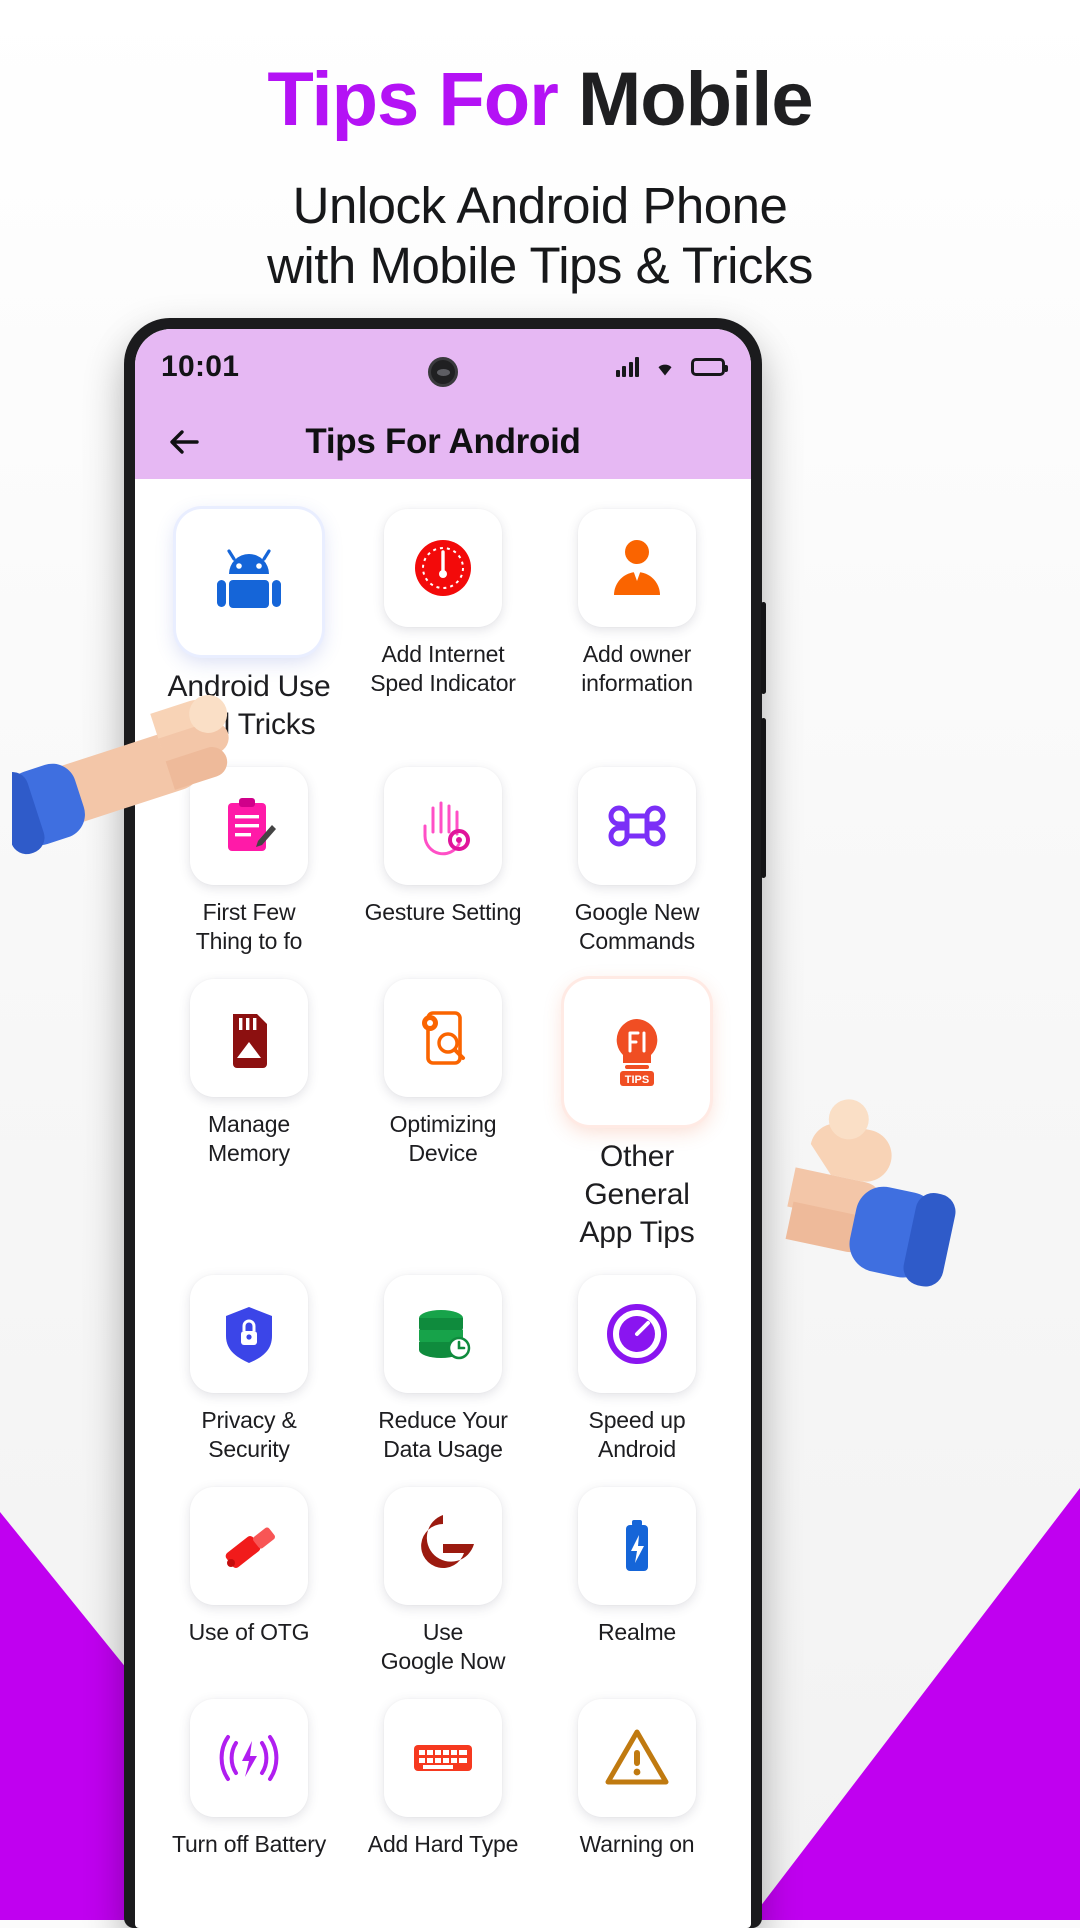  I want to click on battery-bolt-icon, so click(637, 1545).